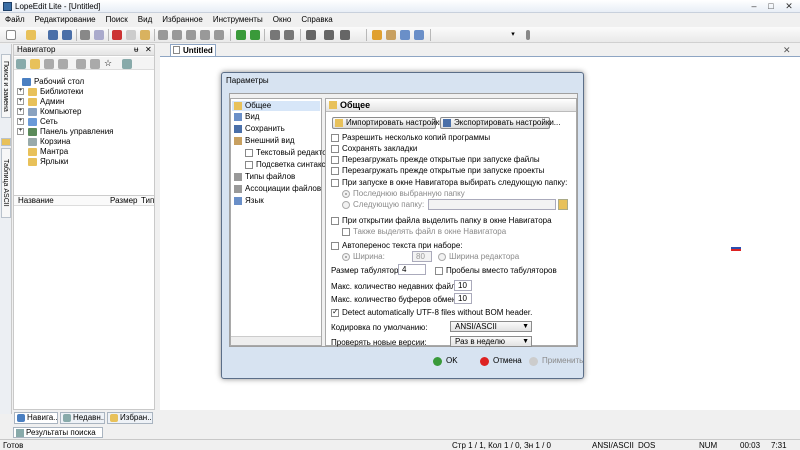 The image size is (800, 450). What do you see at coordinates (245, 117) in the screenshot?
I see `category-view: Вид` at bounding box center [245, 117].